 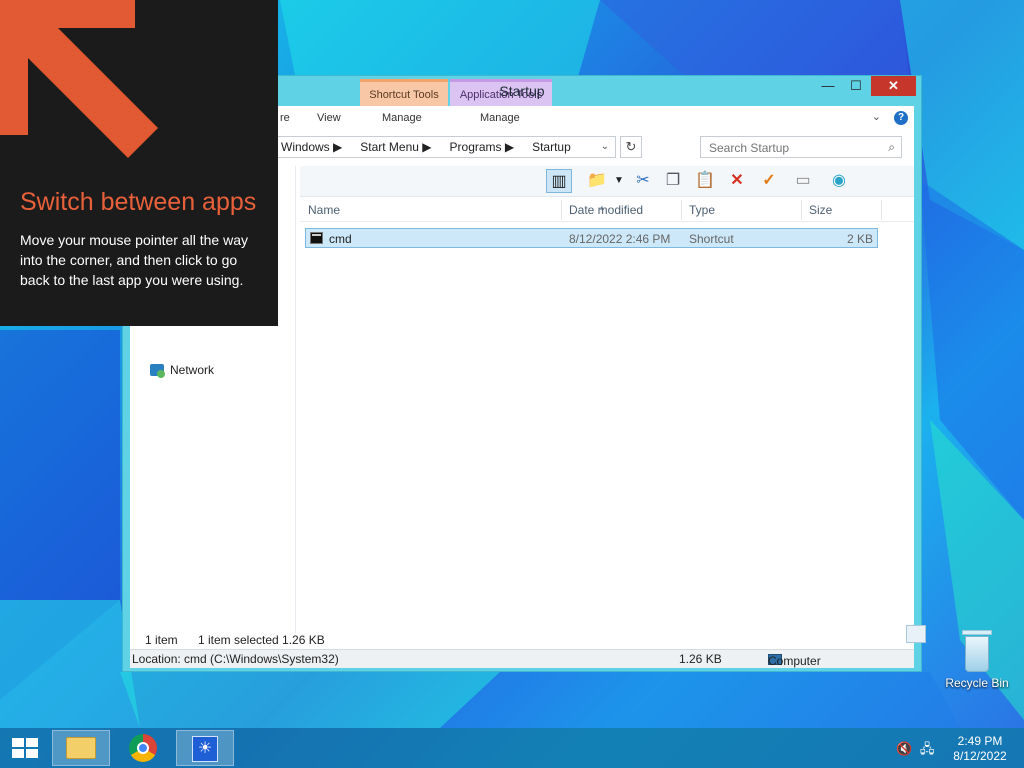 What do you see at coordinates (977, 651) in the screenshot?
I see `recycle-bin-icon` at bounding box center [977, 651].